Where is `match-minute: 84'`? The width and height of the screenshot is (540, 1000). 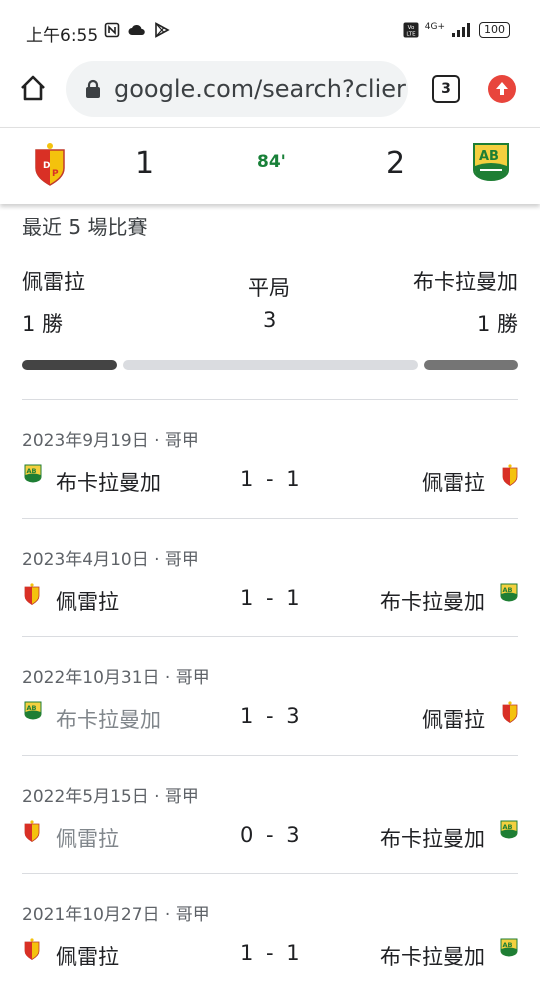 match-minute: 84' is located at coordinates (271, 162).